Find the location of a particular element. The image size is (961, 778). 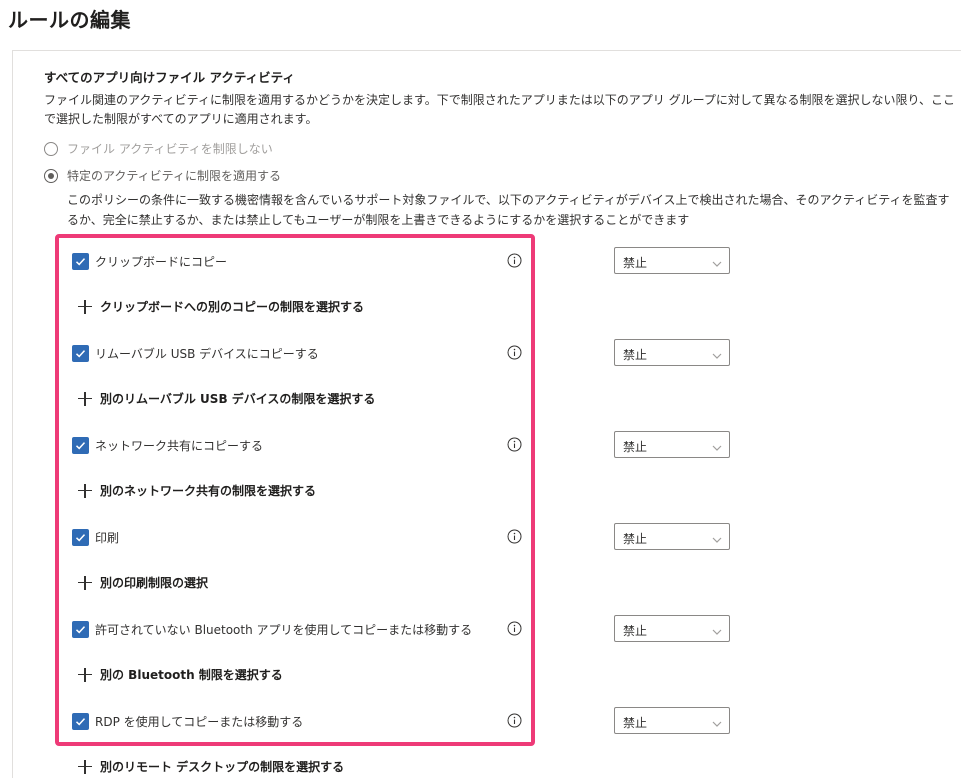

add-restriction-button: 別のネットワーク共有の制限を選択する is located at coordinates (197, 490).